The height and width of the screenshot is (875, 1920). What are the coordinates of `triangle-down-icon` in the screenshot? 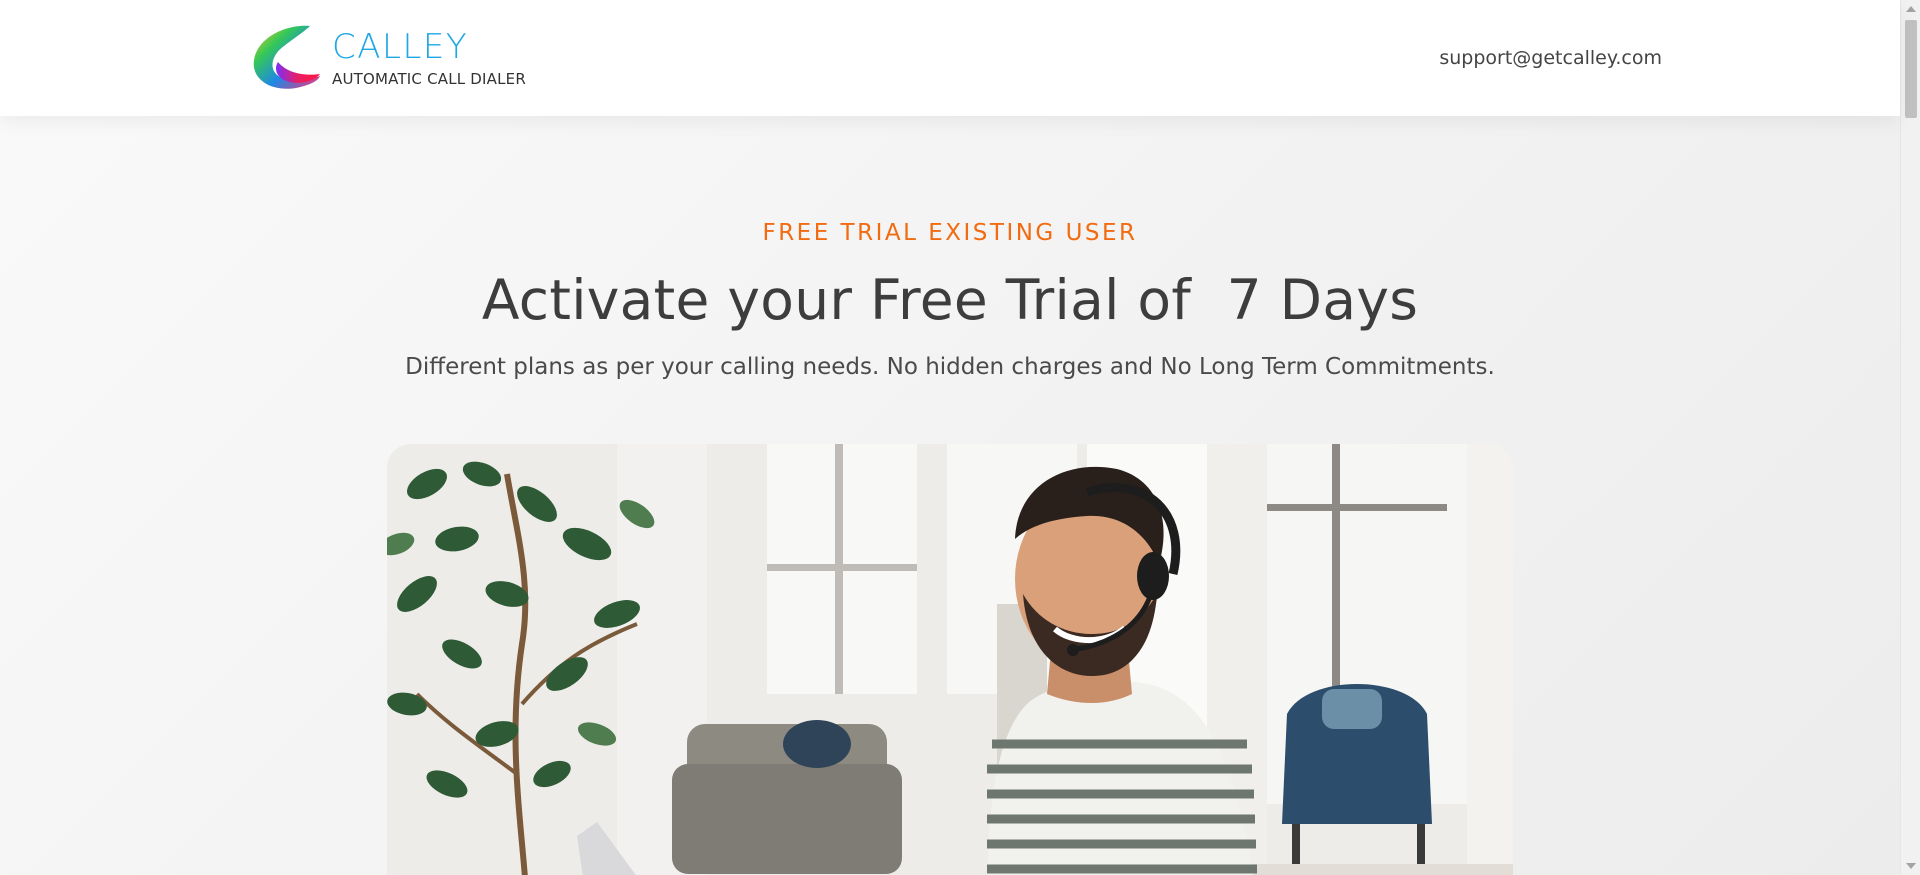 It's located at (1911, 866).